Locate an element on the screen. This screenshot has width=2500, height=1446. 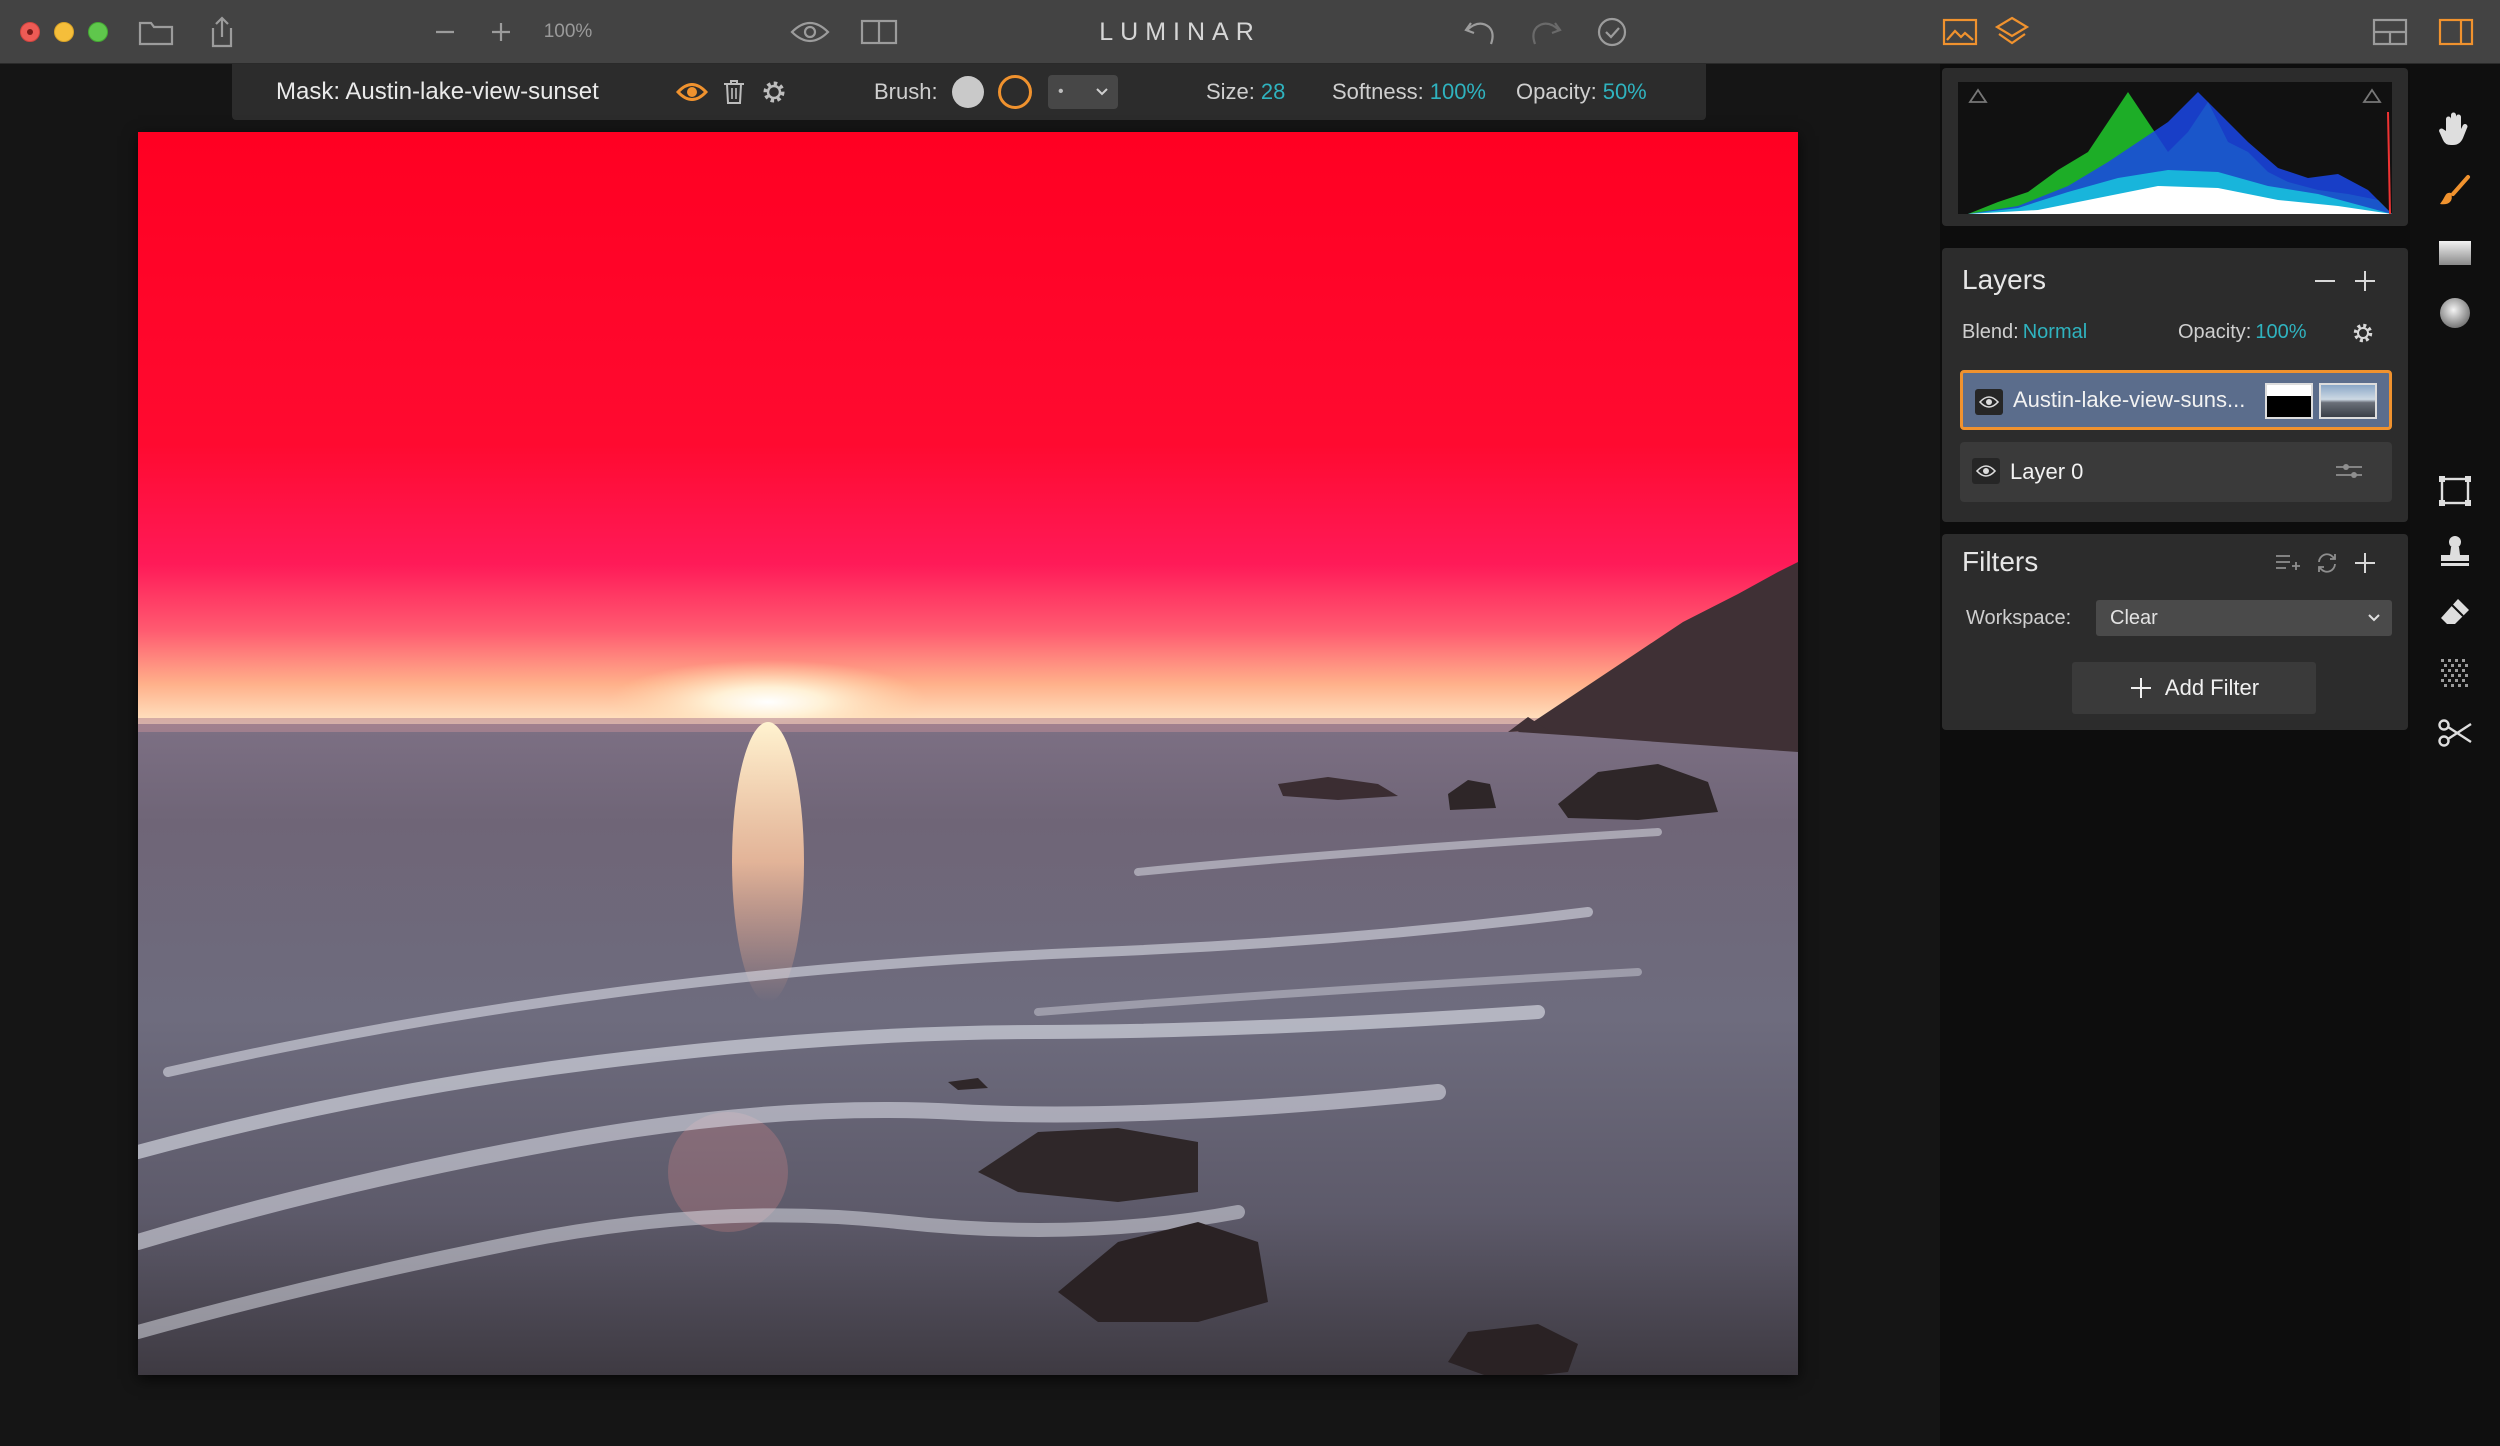
image-icon is located at coordinates (1960, 32).